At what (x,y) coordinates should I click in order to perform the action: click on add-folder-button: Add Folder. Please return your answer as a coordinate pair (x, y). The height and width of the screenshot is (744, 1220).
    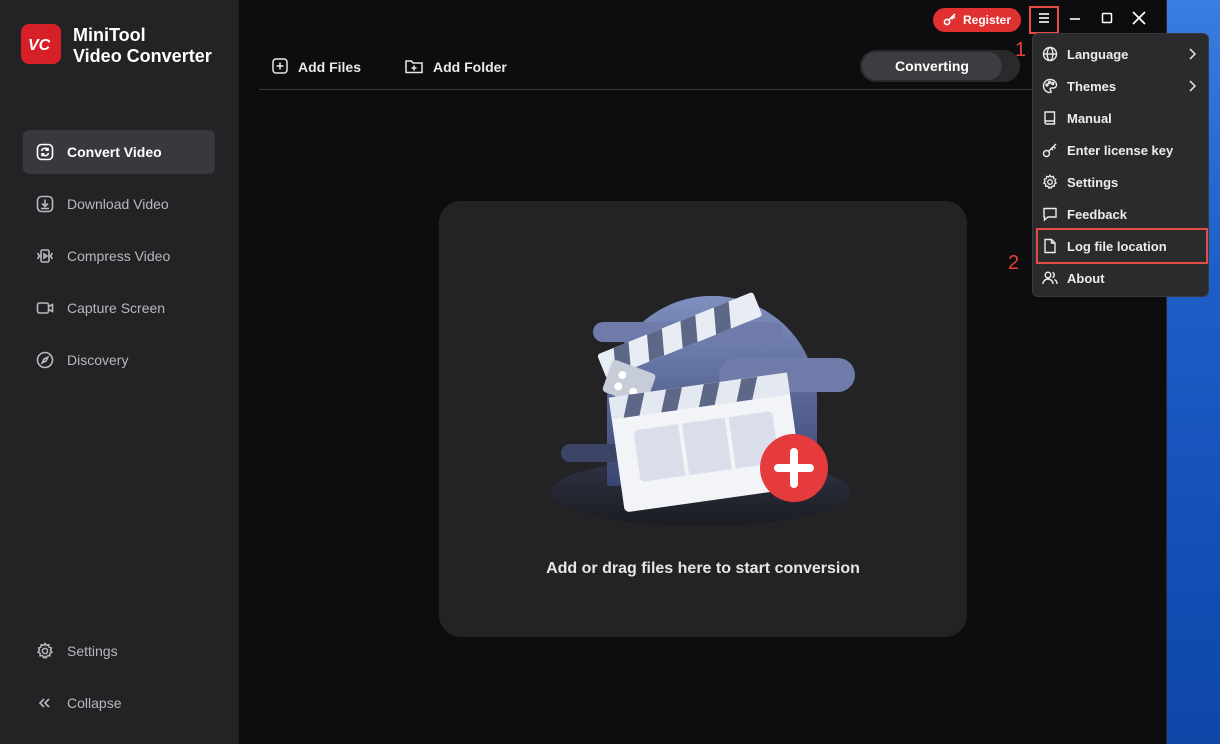
    Looking at the image, I should click on (456, 67).